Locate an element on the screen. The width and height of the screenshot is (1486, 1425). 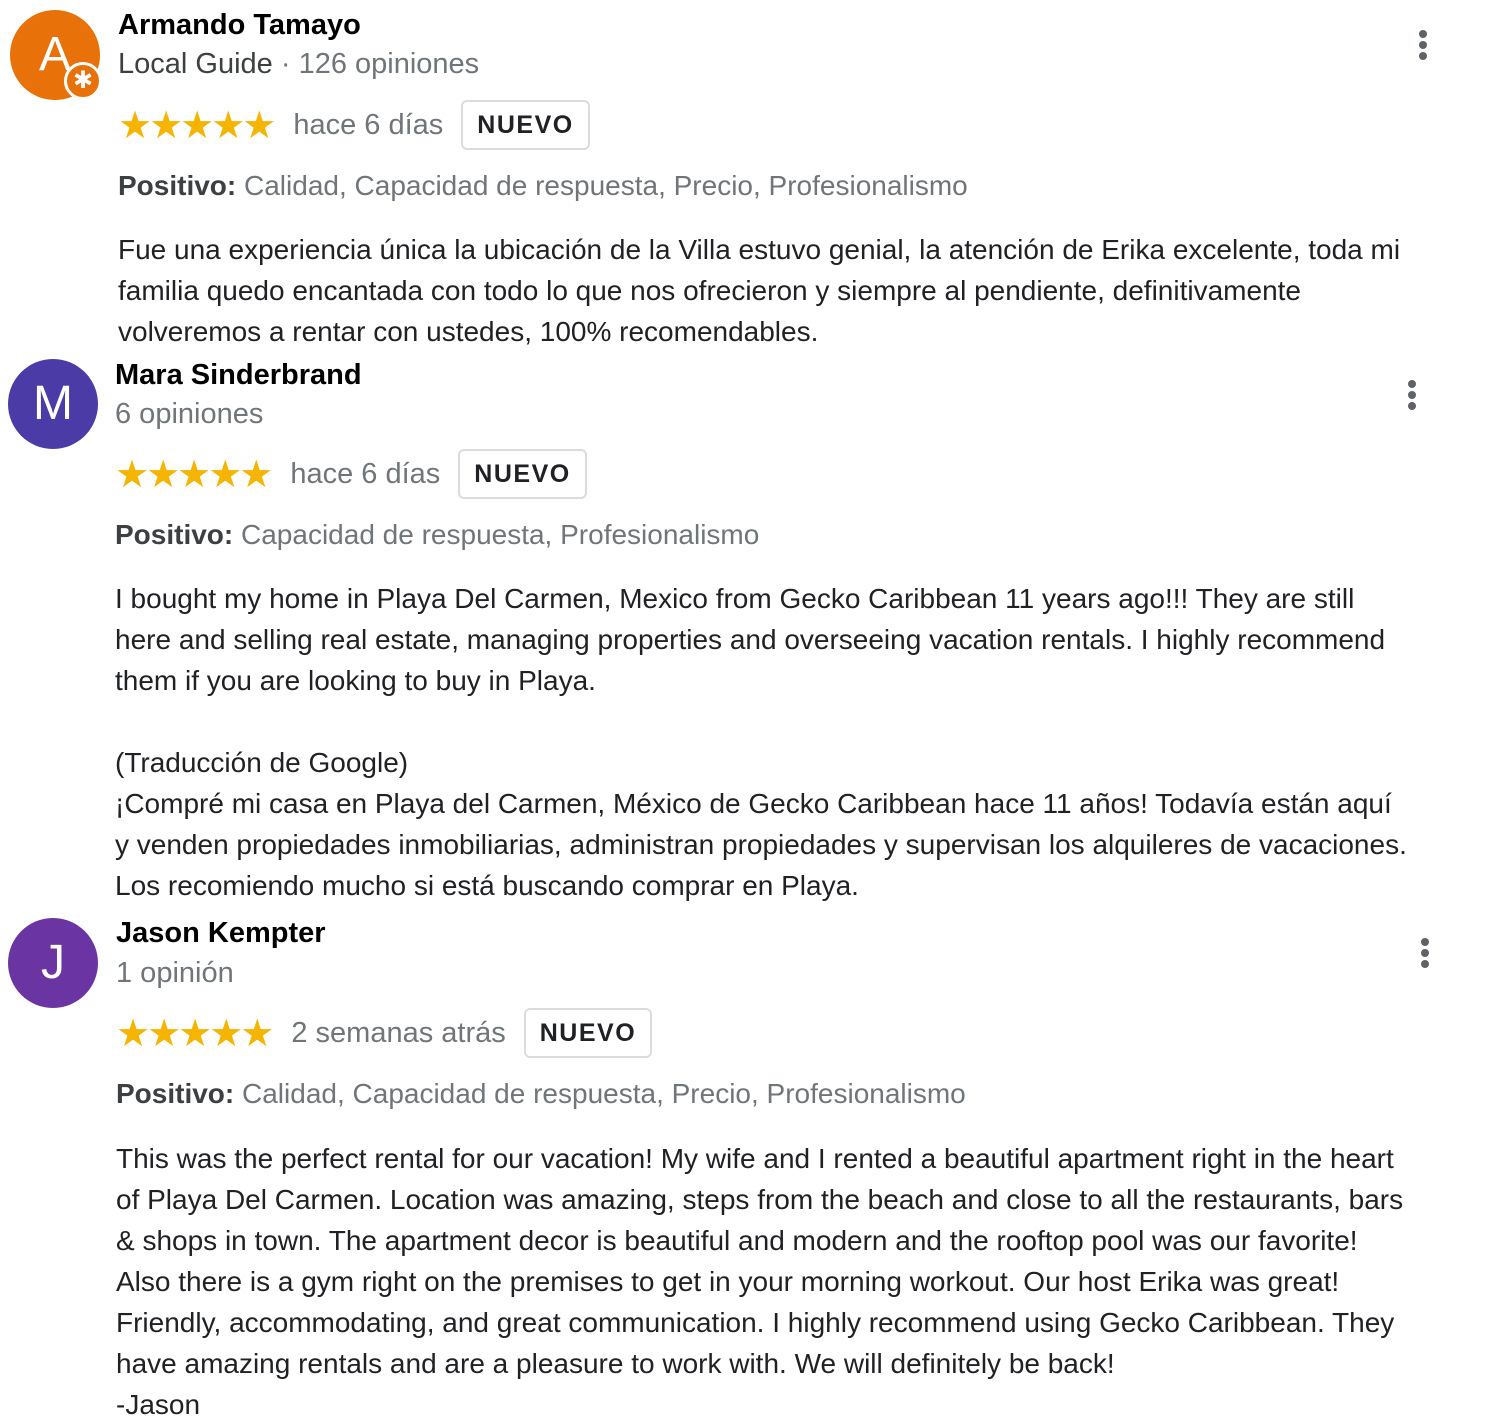
avatar-letter: J is located at coordinates (53, 962).